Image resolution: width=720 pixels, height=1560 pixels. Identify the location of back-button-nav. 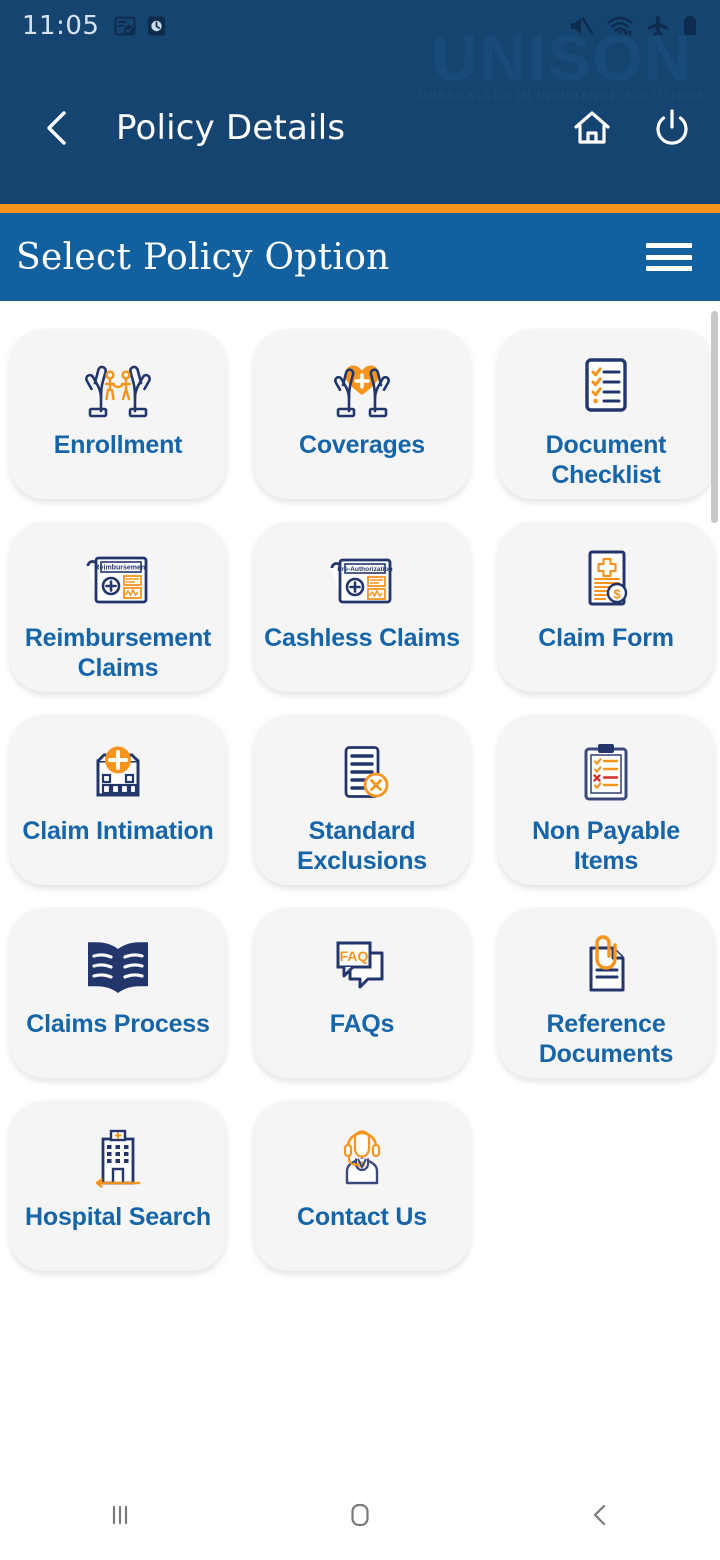
(600, 1515).